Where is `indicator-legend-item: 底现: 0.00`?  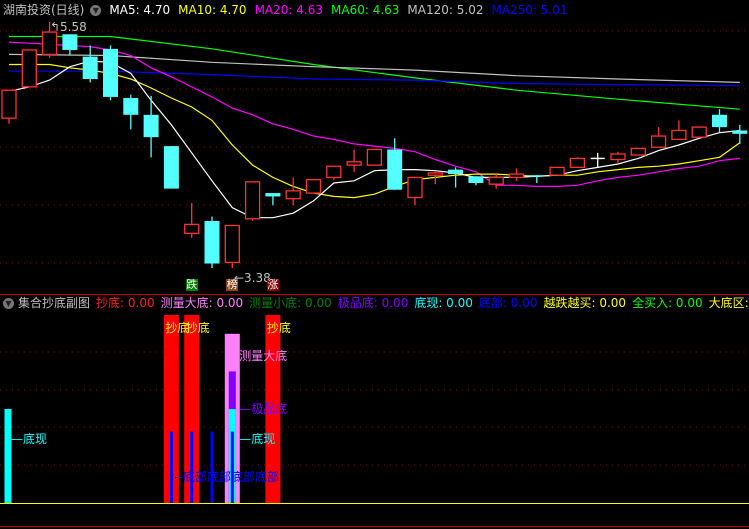
indicator-legend-item: 底现: 0.00 is located at coordinates (443, 303).